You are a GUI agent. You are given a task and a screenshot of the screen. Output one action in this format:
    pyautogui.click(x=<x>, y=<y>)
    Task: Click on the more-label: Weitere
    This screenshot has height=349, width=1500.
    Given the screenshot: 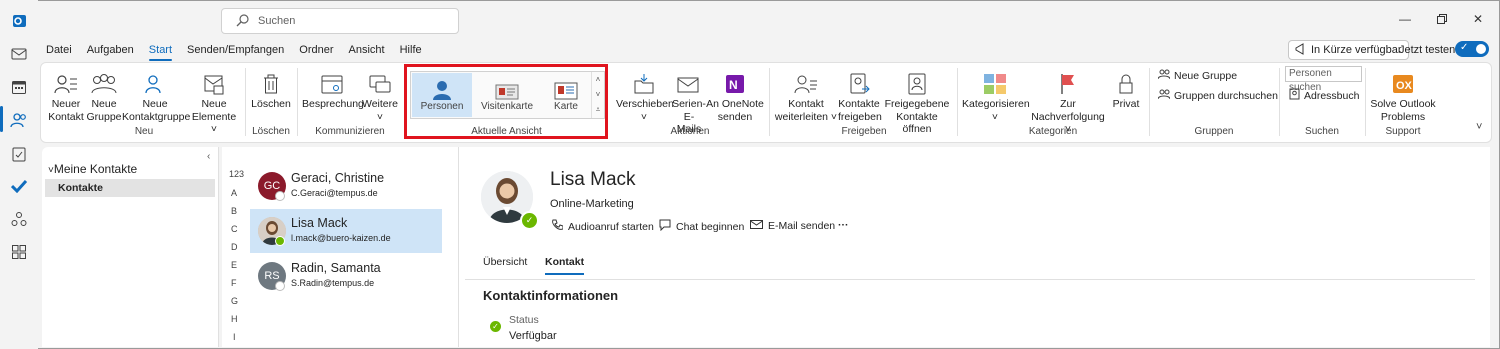 What is the action you would take?
    pyautogui.click(x=380, y=104)
    